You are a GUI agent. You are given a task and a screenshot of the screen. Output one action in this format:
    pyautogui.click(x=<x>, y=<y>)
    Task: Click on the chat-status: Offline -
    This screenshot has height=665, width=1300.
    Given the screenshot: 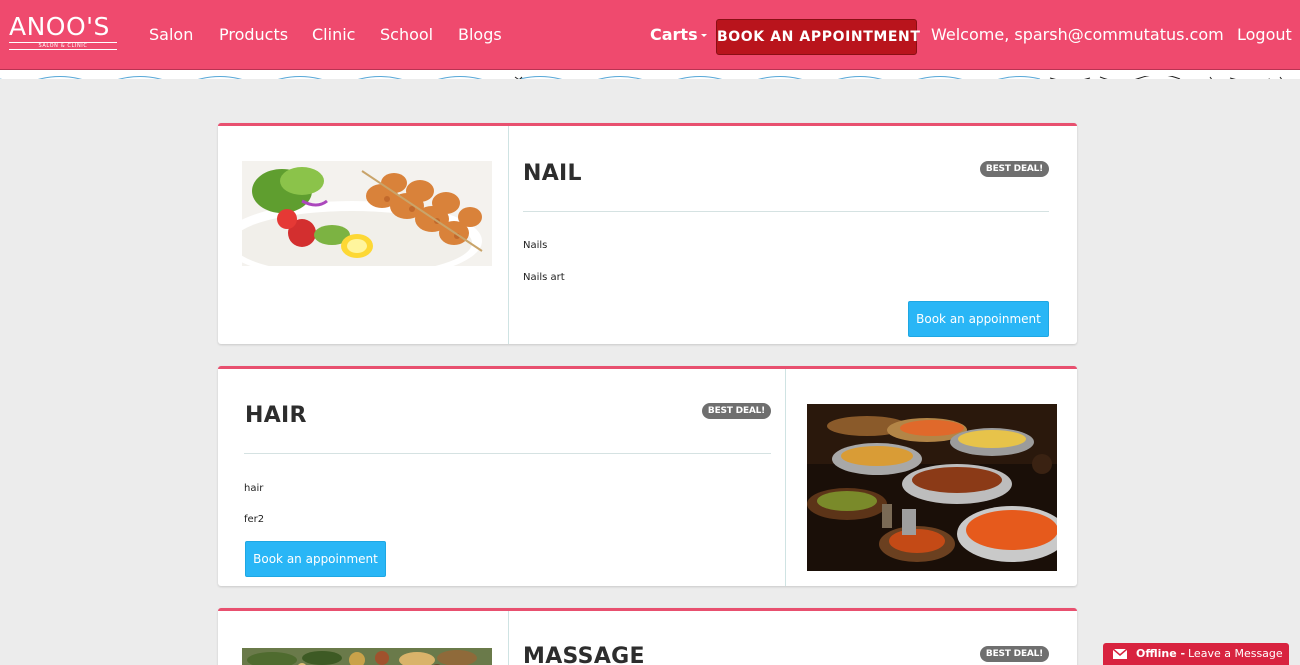 What is the action you would take?
    pyautogui.click(x=1161, y=653)
    